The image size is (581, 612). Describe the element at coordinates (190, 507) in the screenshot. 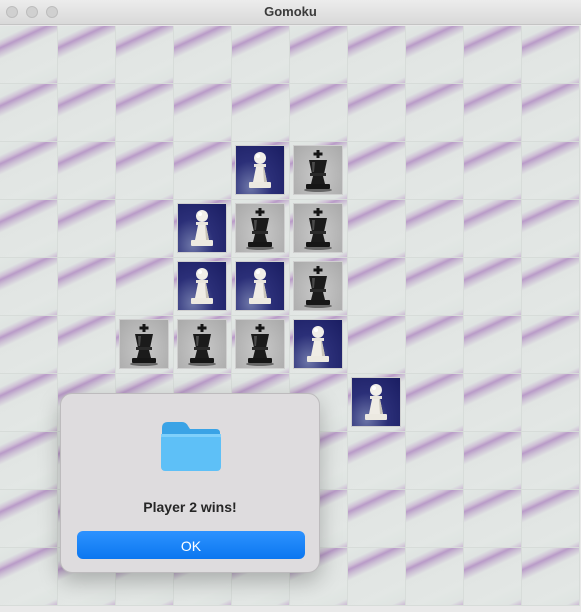

I see `dialog-message: Player 2 wins!` at that location.